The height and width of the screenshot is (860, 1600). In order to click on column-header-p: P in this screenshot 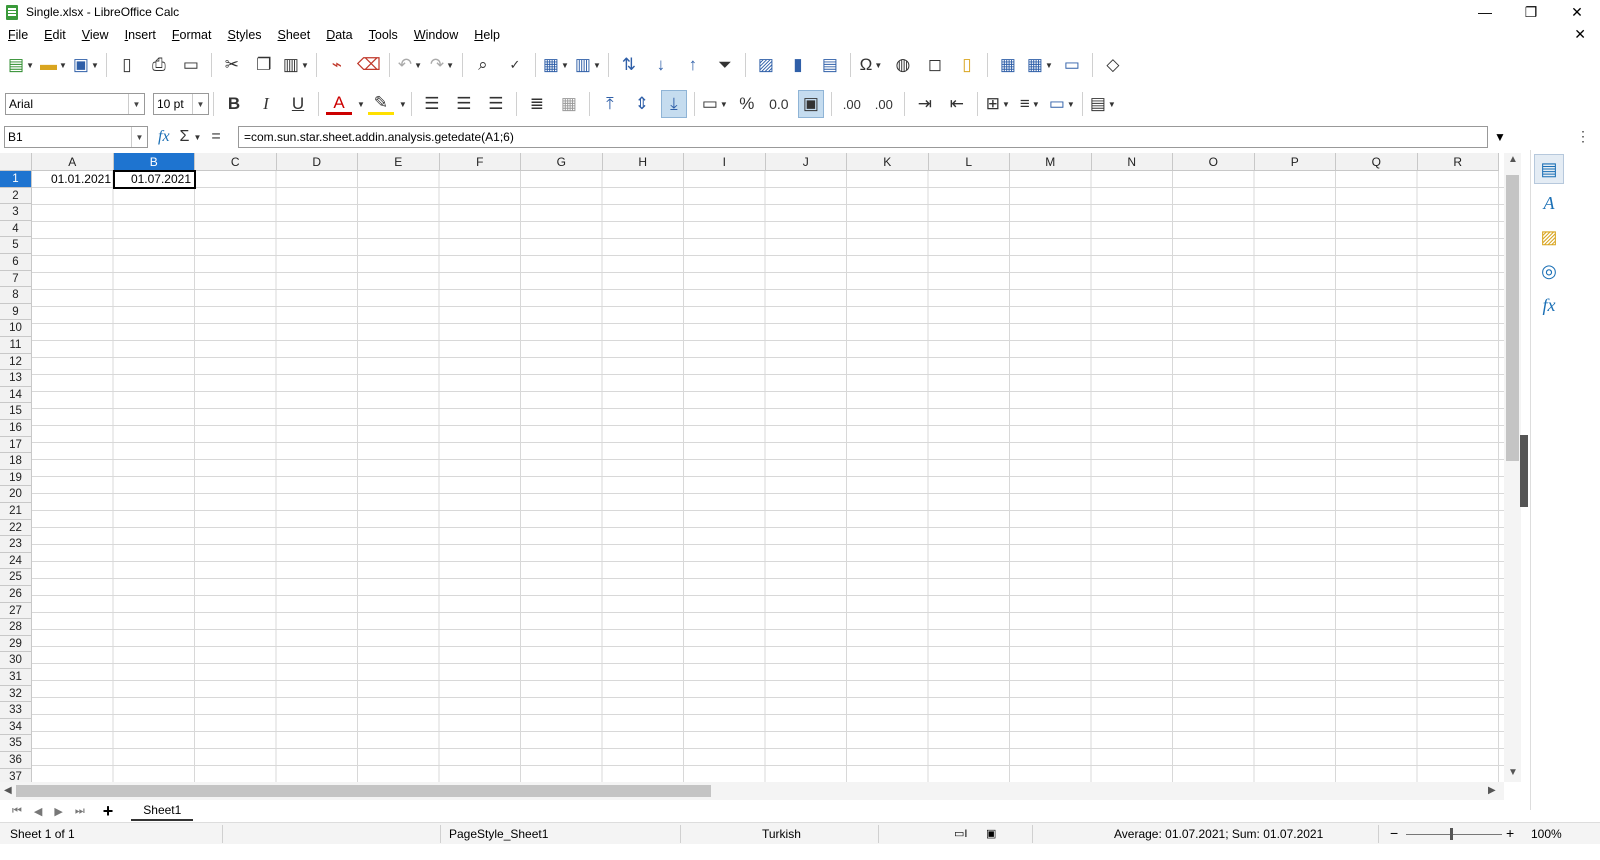, I will do `click(1295, 162)`.